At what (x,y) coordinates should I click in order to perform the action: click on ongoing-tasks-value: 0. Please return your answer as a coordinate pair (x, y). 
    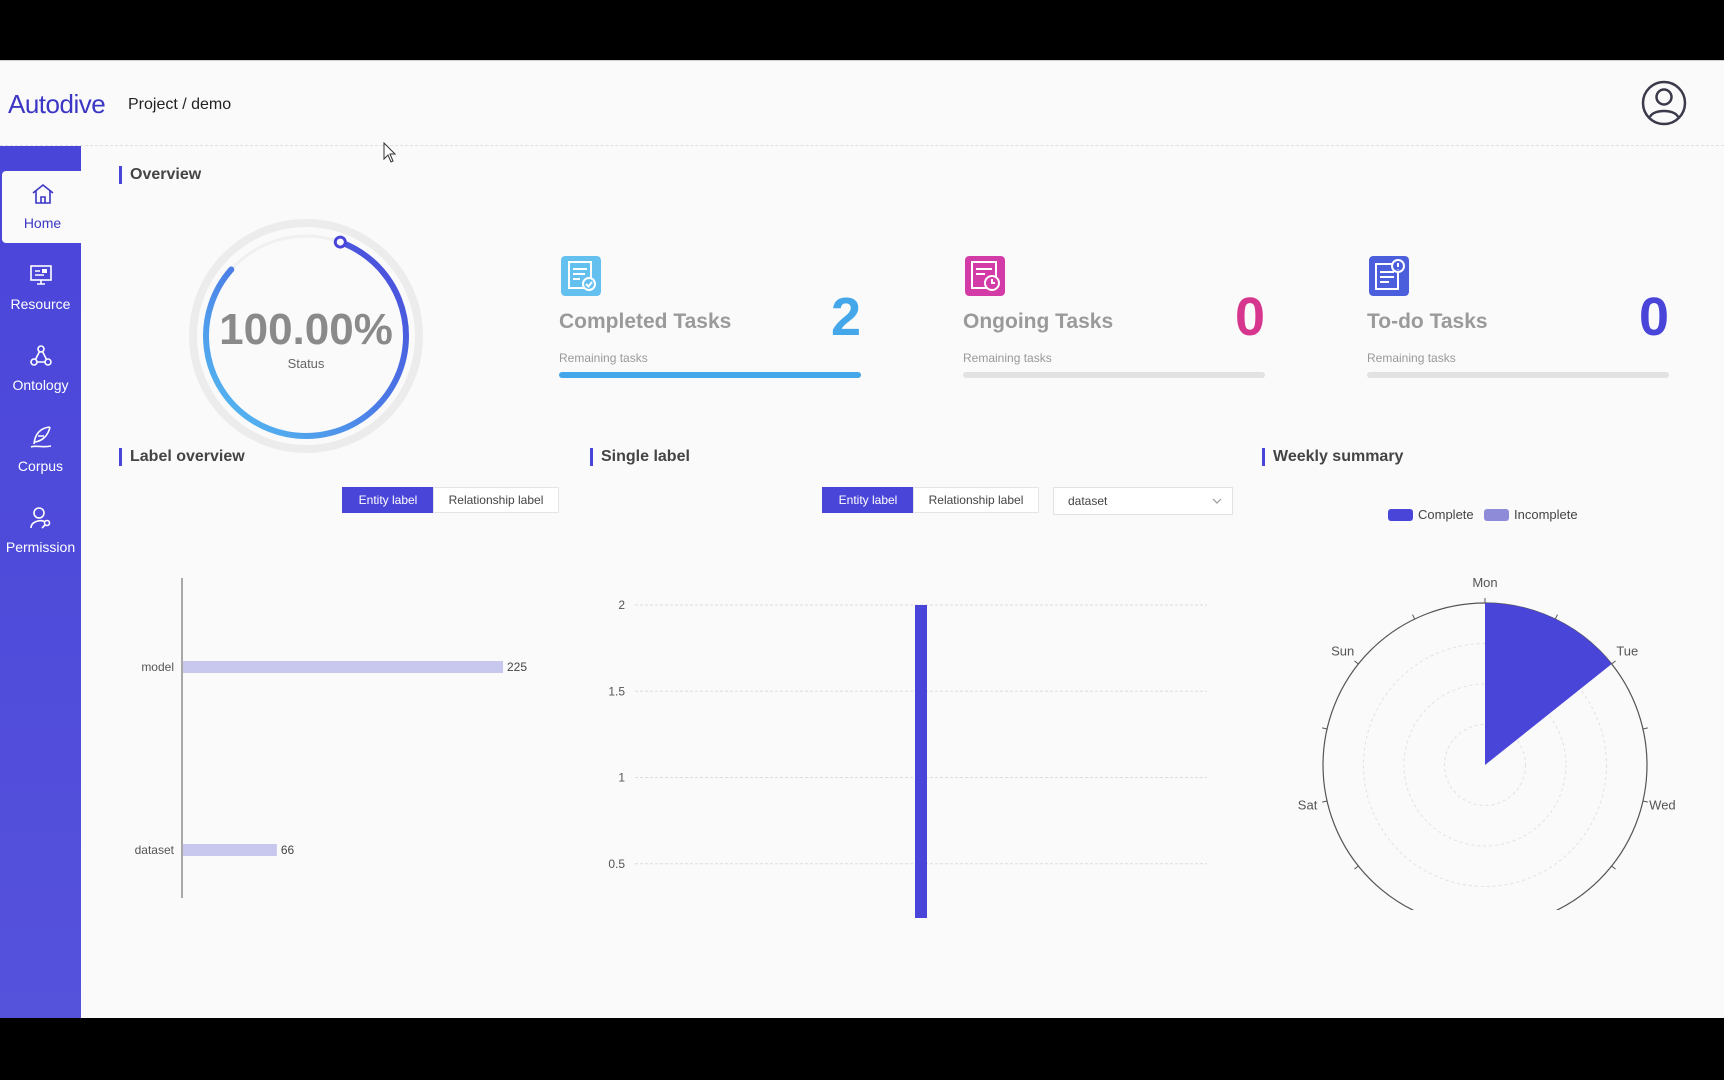
    Looking at the image, I should click on (1249, 317).